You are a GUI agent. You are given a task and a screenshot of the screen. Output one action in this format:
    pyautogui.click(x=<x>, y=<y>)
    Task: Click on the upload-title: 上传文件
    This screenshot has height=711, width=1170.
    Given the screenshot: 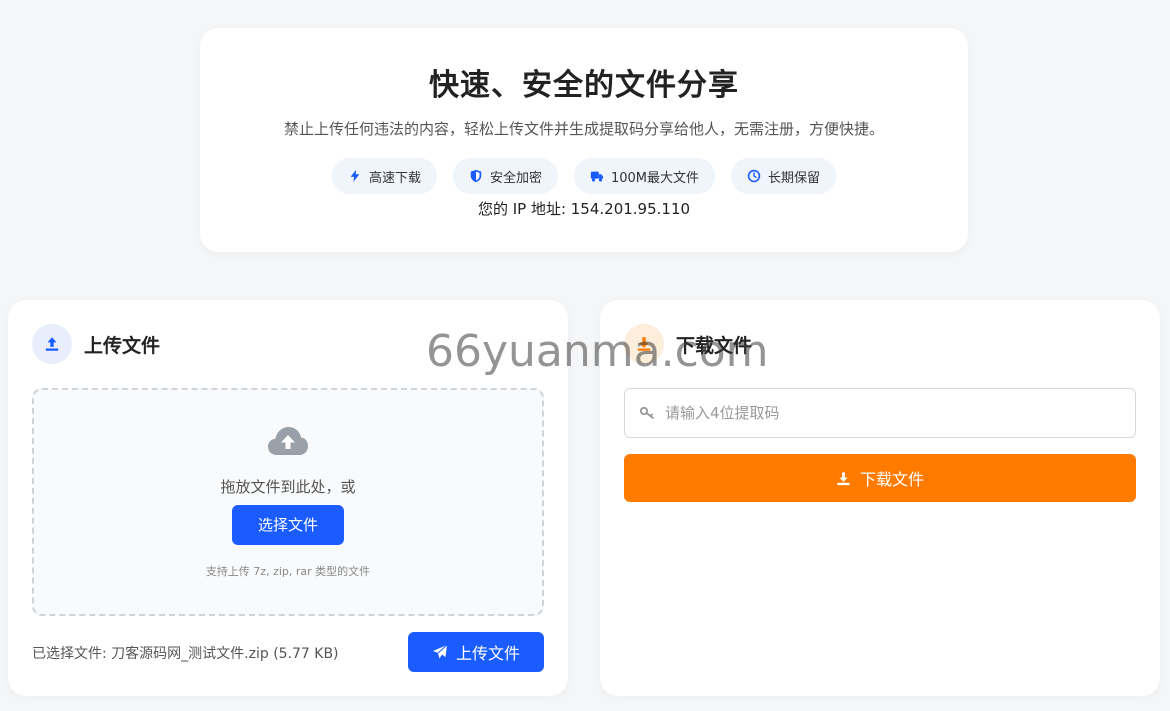 What is the action you would take?
    pyautogui.click(x=122, y=345)
    